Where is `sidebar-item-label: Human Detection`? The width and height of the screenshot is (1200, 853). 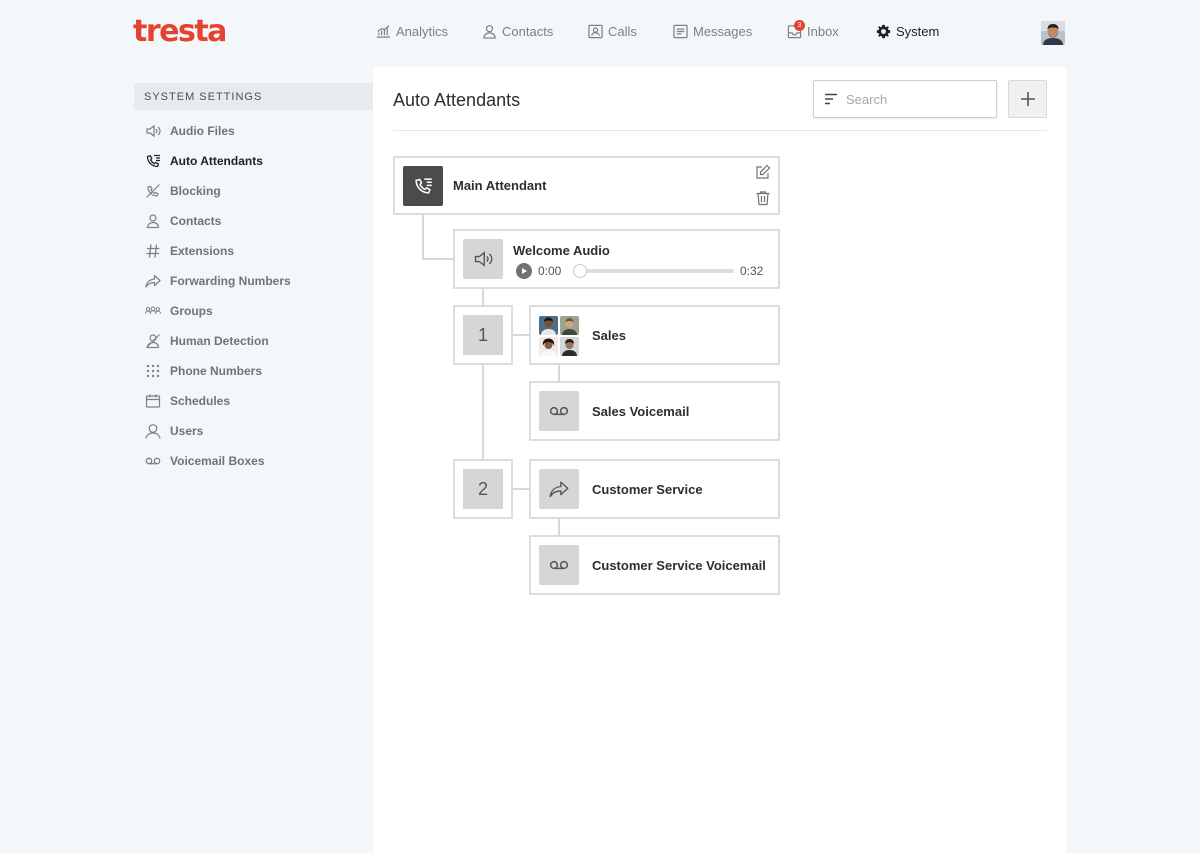
sidebar-item-label: Human Detection is located at coordinates (219, 341).